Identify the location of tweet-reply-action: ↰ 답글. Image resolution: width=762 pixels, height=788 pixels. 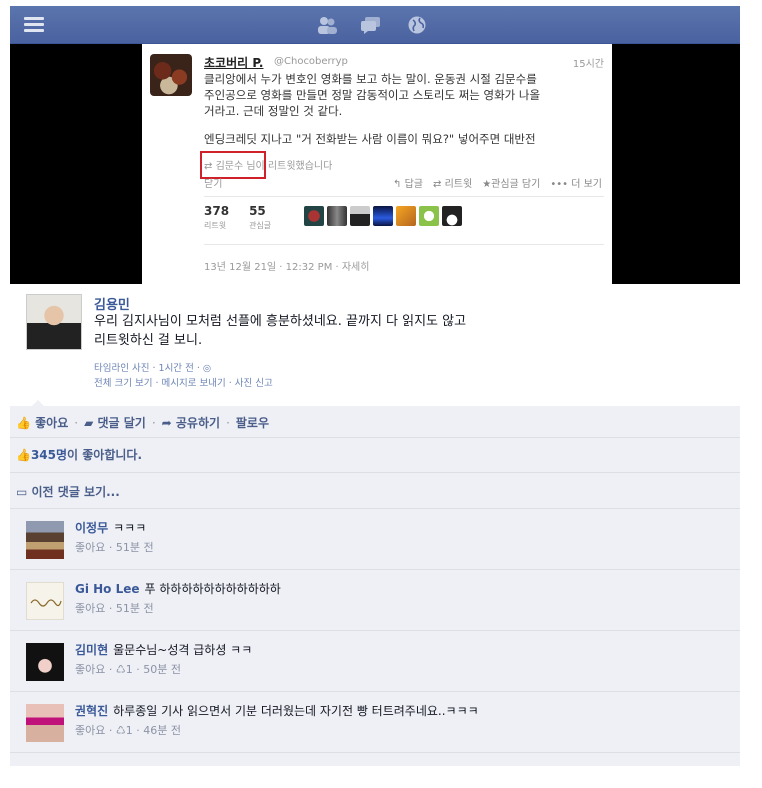
(408, 184).